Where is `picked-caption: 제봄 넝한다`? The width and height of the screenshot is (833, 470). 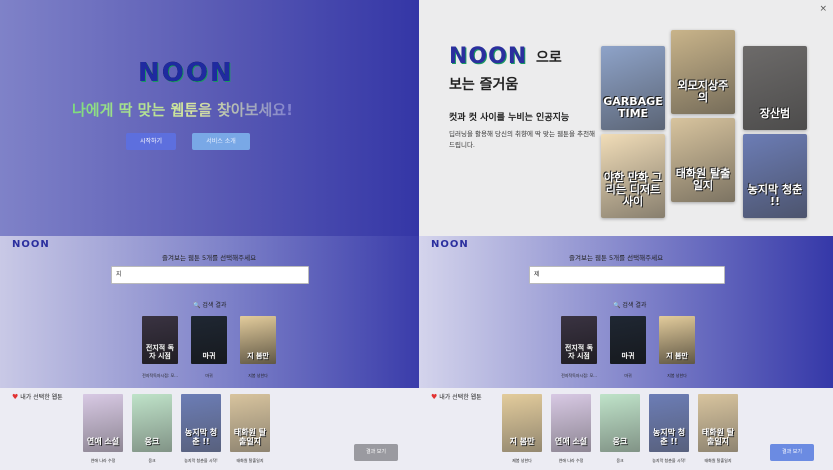
picked-caption: 제봄 넝한다 is located at coordinates (522, 460).